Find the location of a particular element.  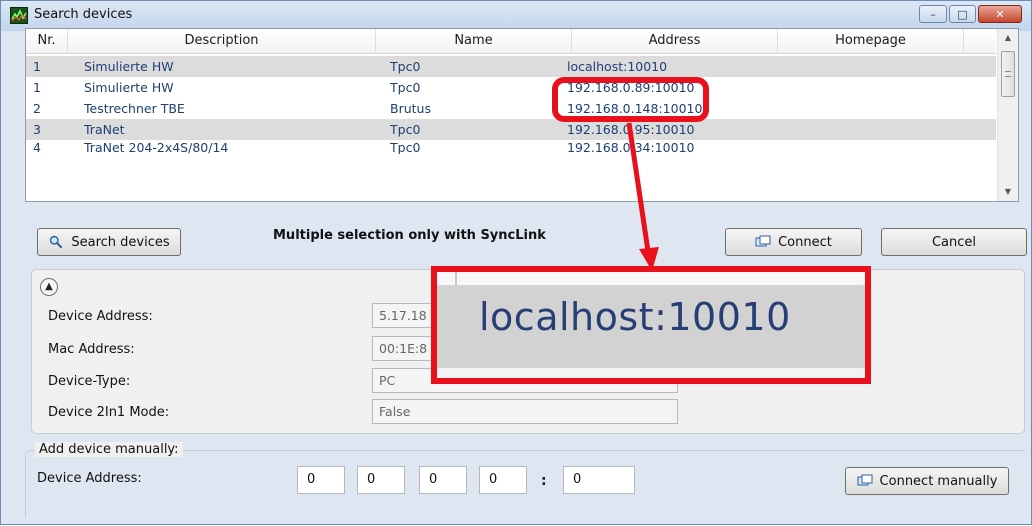

zoom-callout: localhost:10010 is located at coordinates (651, 325).